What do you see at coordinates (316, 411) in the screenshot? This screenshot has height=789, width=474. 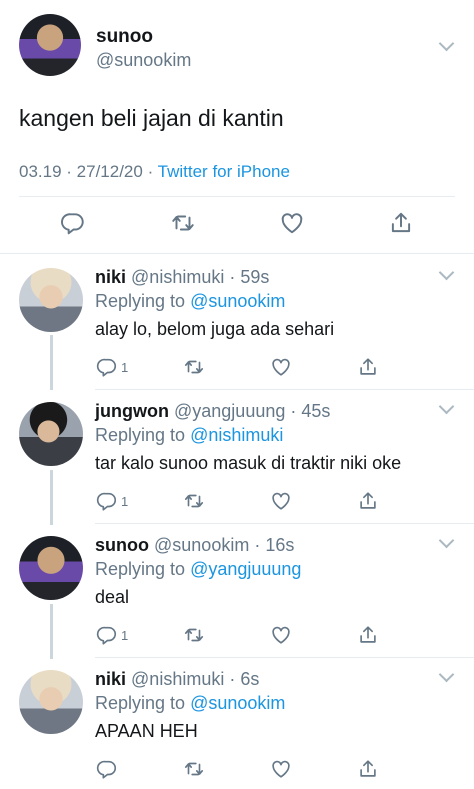 I see `tweet-age: 45s` at bounding box center [316, 411].